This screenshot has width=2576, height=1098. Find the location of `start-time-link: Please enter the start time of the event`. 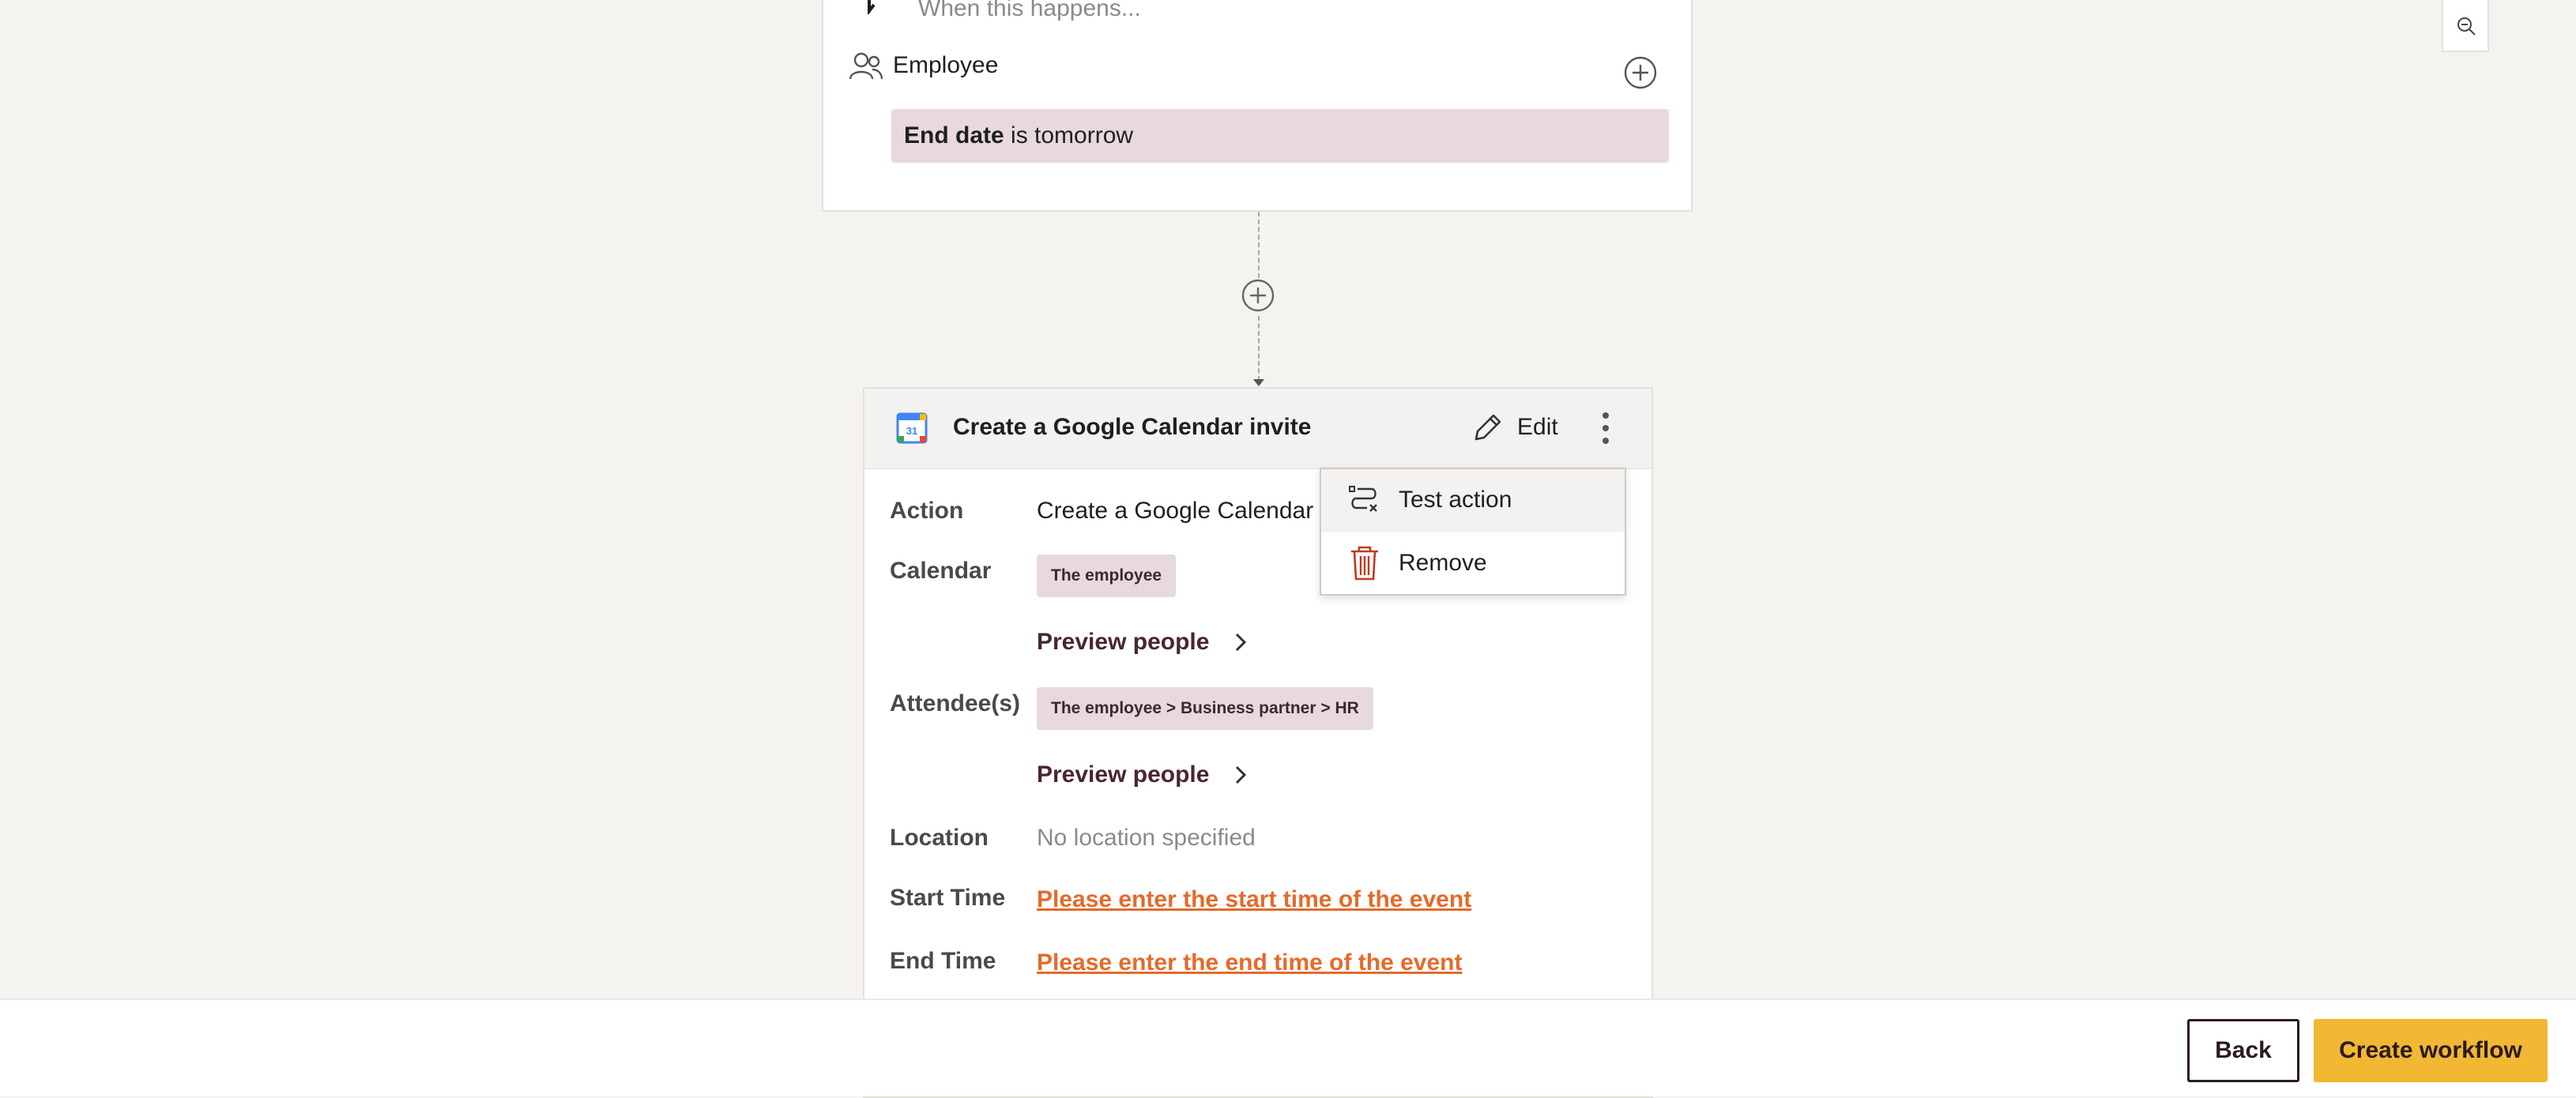

start-time-link: Please enter the start time of the event is located at coordinates (1254, 899).